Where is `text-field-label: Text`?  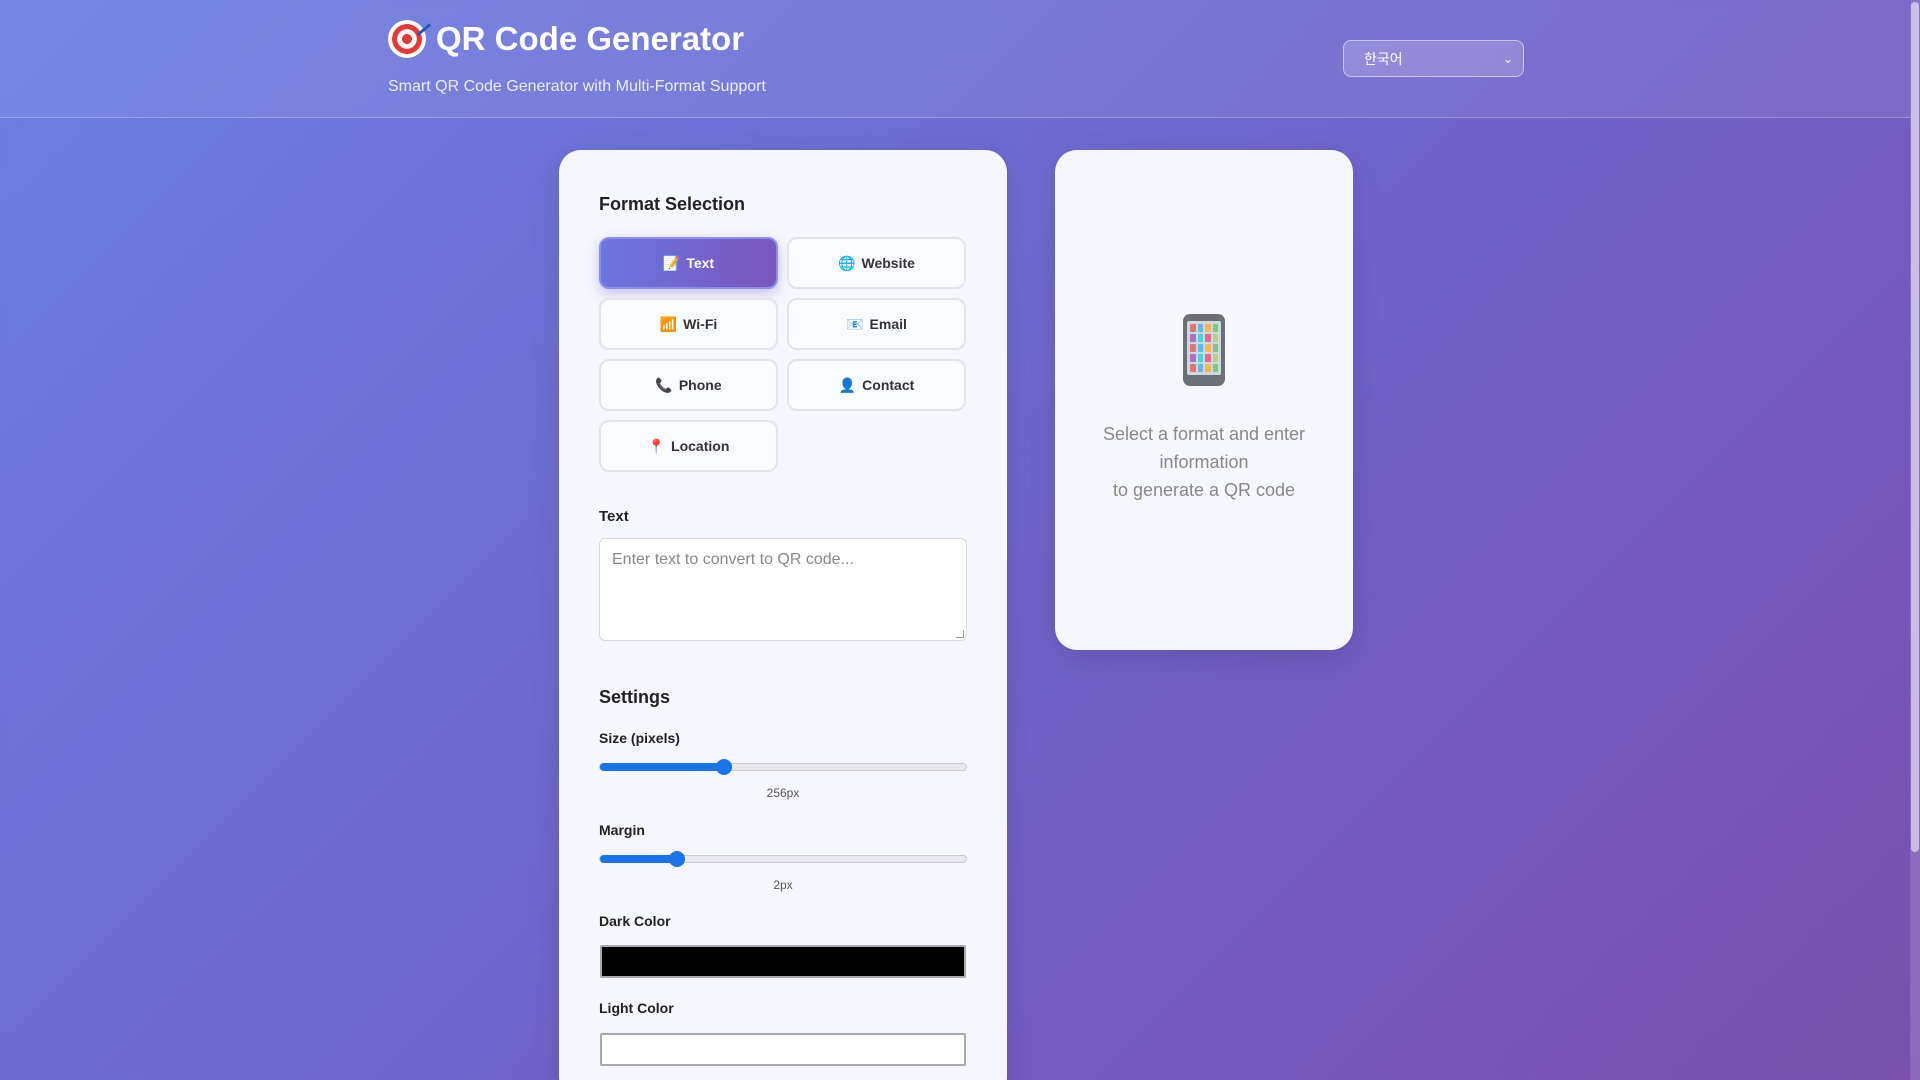
text-field-label: Text is located at coordinates (614, 516).